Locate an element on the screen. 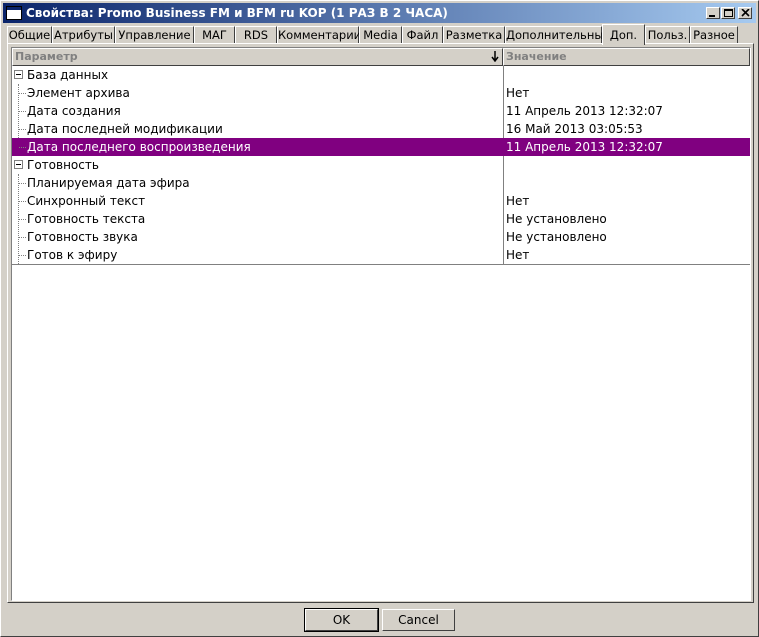  table-row: Синхронный текст Нет is located at coordinates (381, 201).